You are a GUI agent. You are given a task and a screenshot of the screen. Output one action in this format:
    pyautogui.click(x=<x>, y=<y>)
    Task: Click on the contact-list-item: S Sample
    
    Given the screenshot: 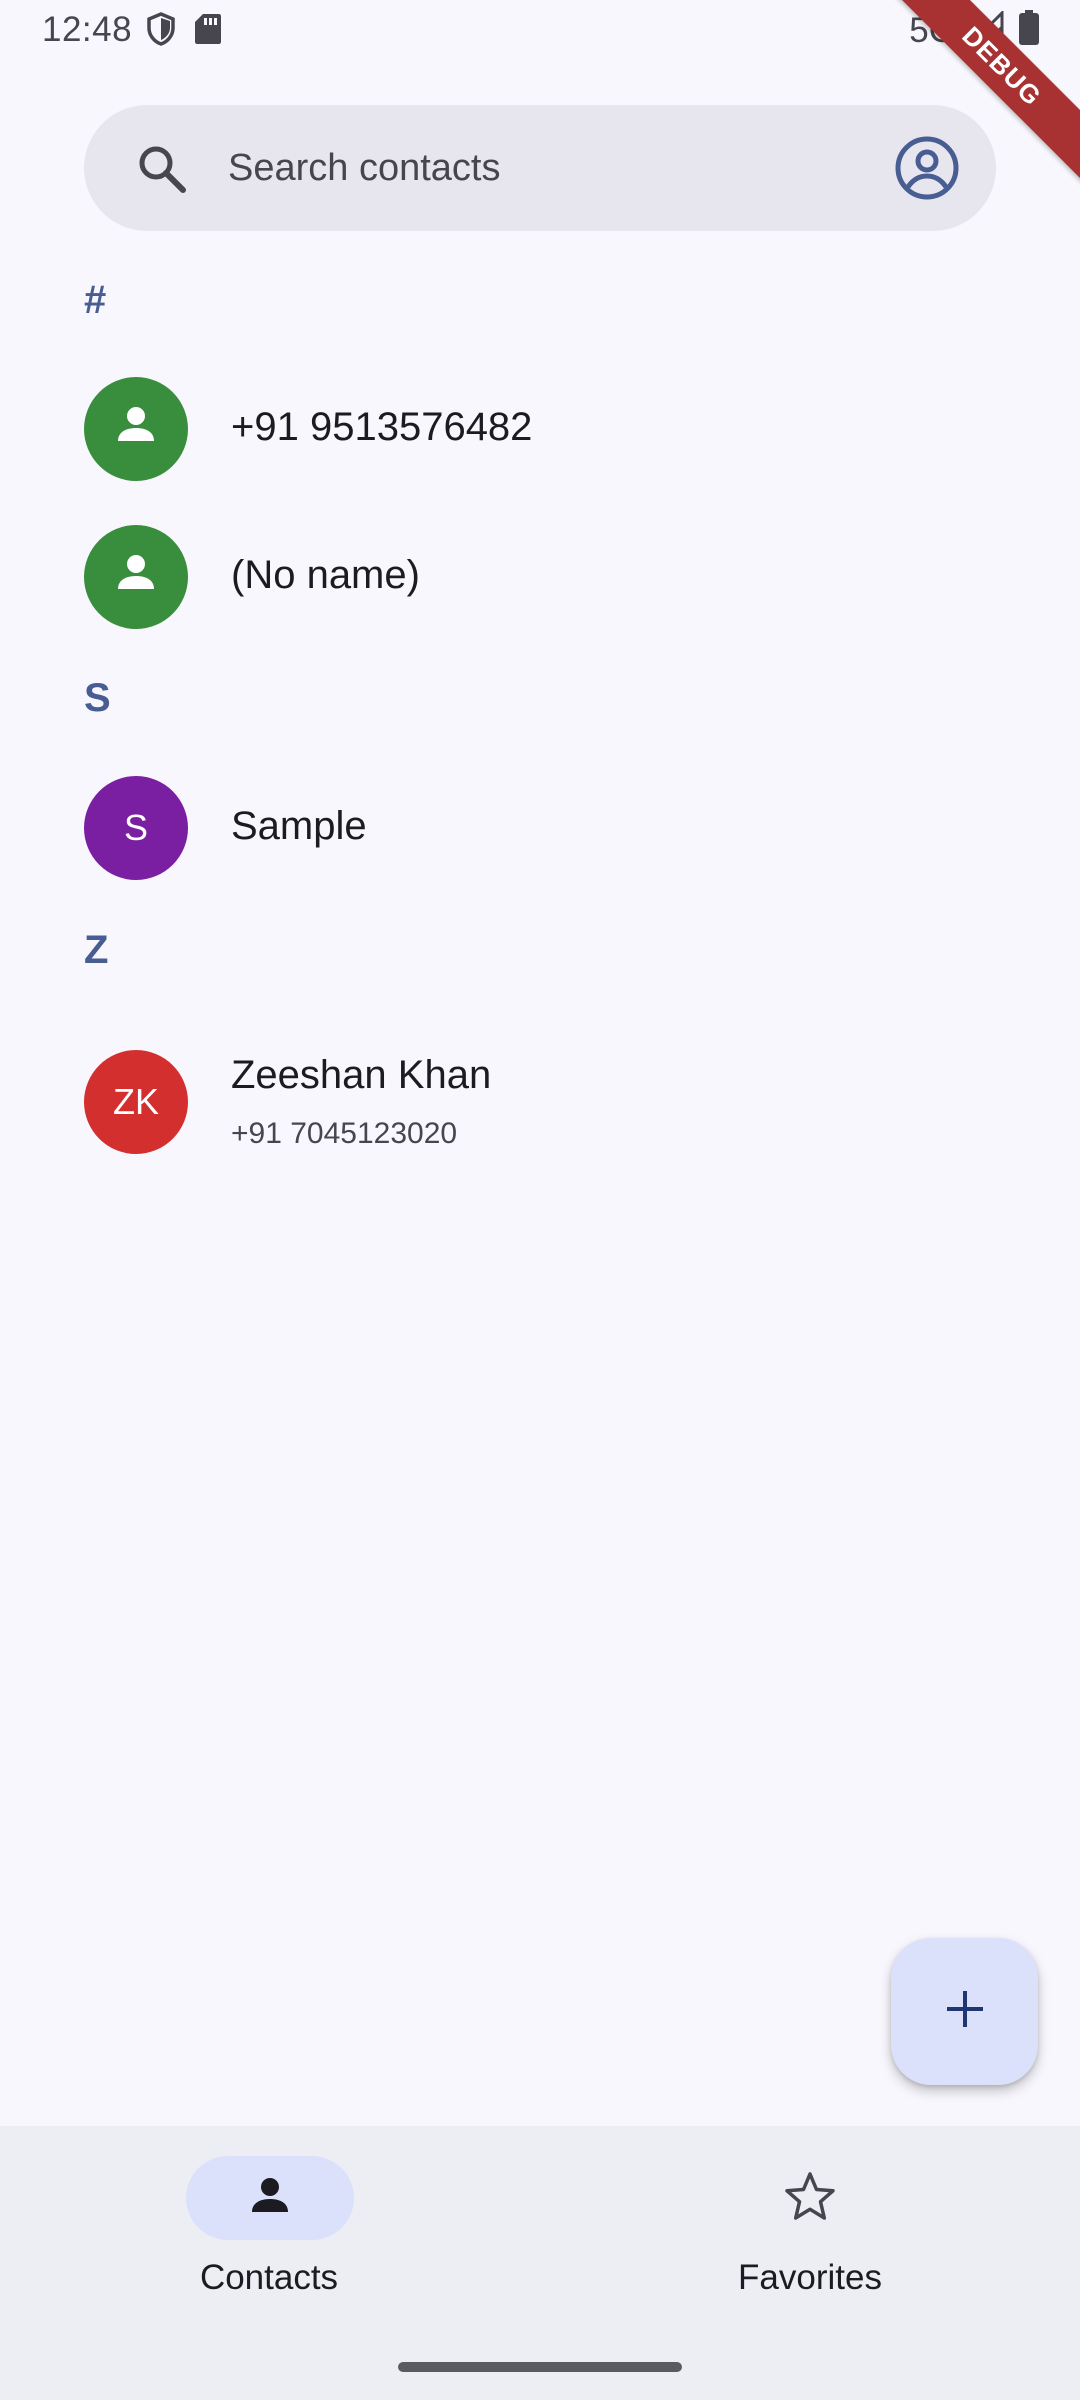 What is the action you would take?
    pyautogui.click(x=540, y=828)
    